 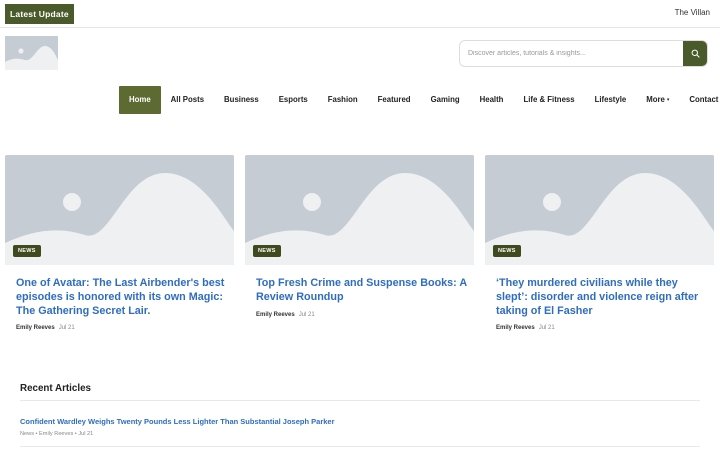 I want to click on nav-item-more: More ▾, so click(x=657, y=100).